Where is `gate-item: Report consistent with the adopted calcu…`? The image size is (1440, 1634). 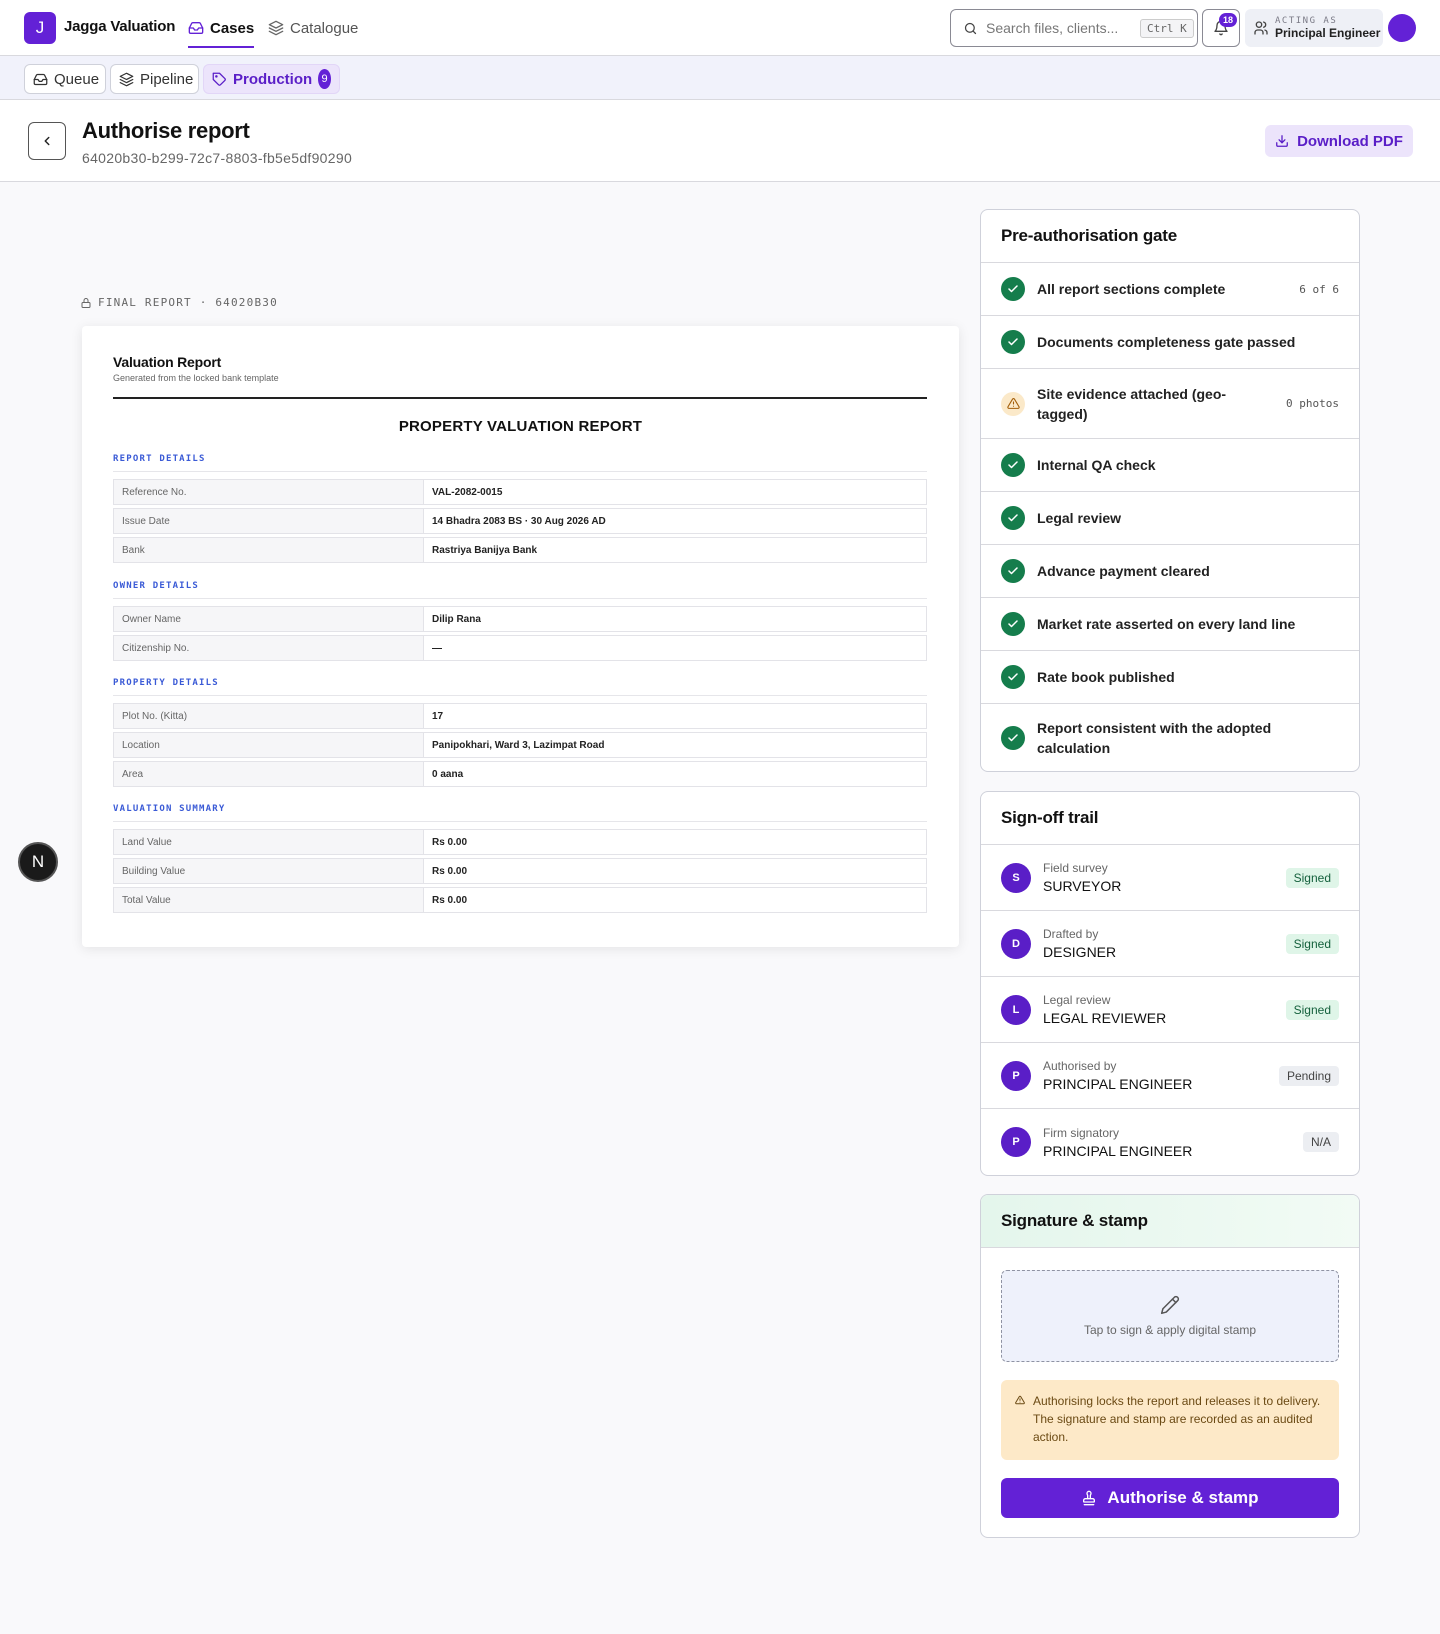
gate-item: Report consistent with the adopted calcu… is located at coordinates (1170, 737).